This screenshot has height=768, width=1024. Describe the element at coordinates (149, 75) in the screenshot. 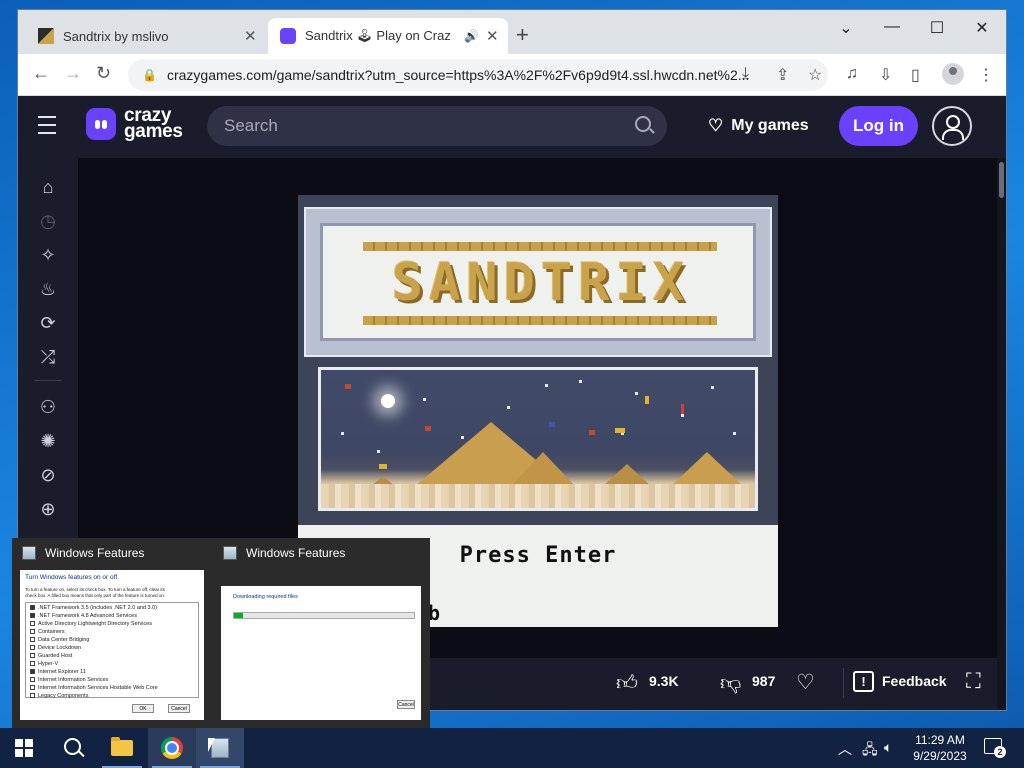

I see `lock-icon: 🔒` at that location.